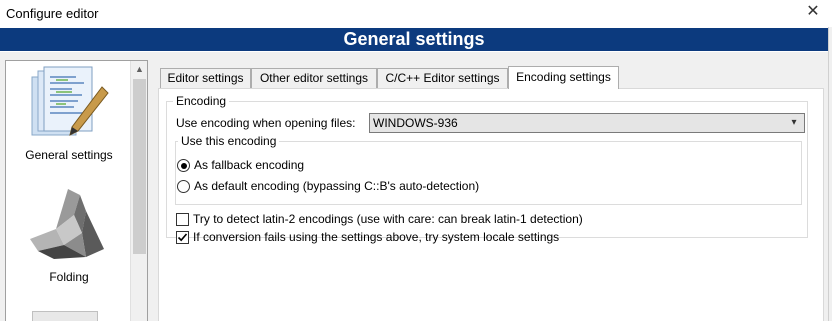  What do you see at coordinates (314, 78) in the screenshot?
I see `tab-other-editor-settings: Other editor settings` at bounding box center [314, 78].